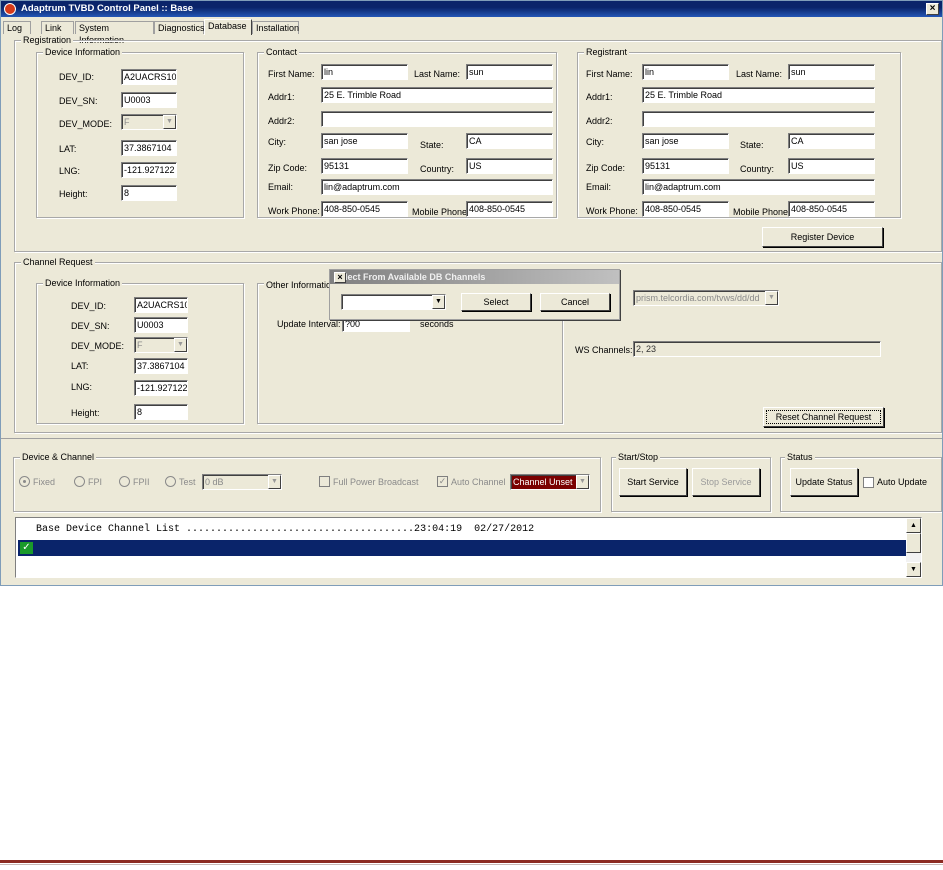  What do you see at coordinates (437, 119) in the screenshot?
I see `contact-addr2-field` at bounding box center [437, 119].